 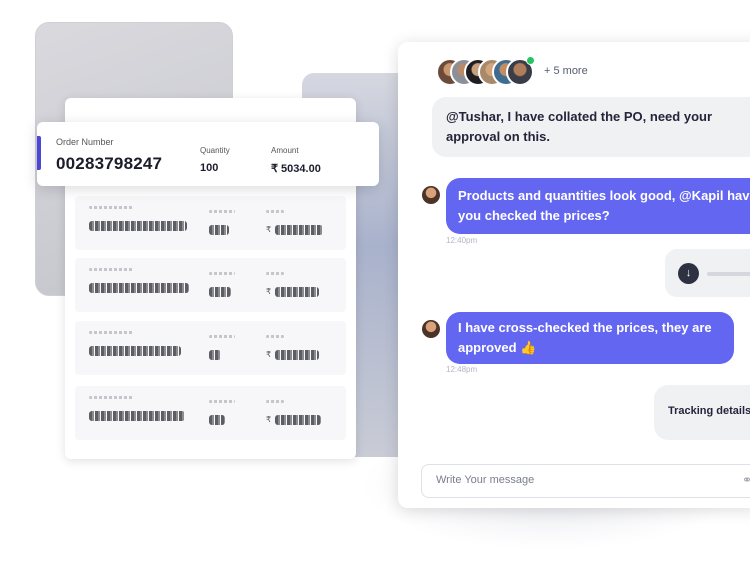 What do you see at coordinates (491, 71) in the screenshot?
I see `participant-avatars` at bounding box center [491, 71].